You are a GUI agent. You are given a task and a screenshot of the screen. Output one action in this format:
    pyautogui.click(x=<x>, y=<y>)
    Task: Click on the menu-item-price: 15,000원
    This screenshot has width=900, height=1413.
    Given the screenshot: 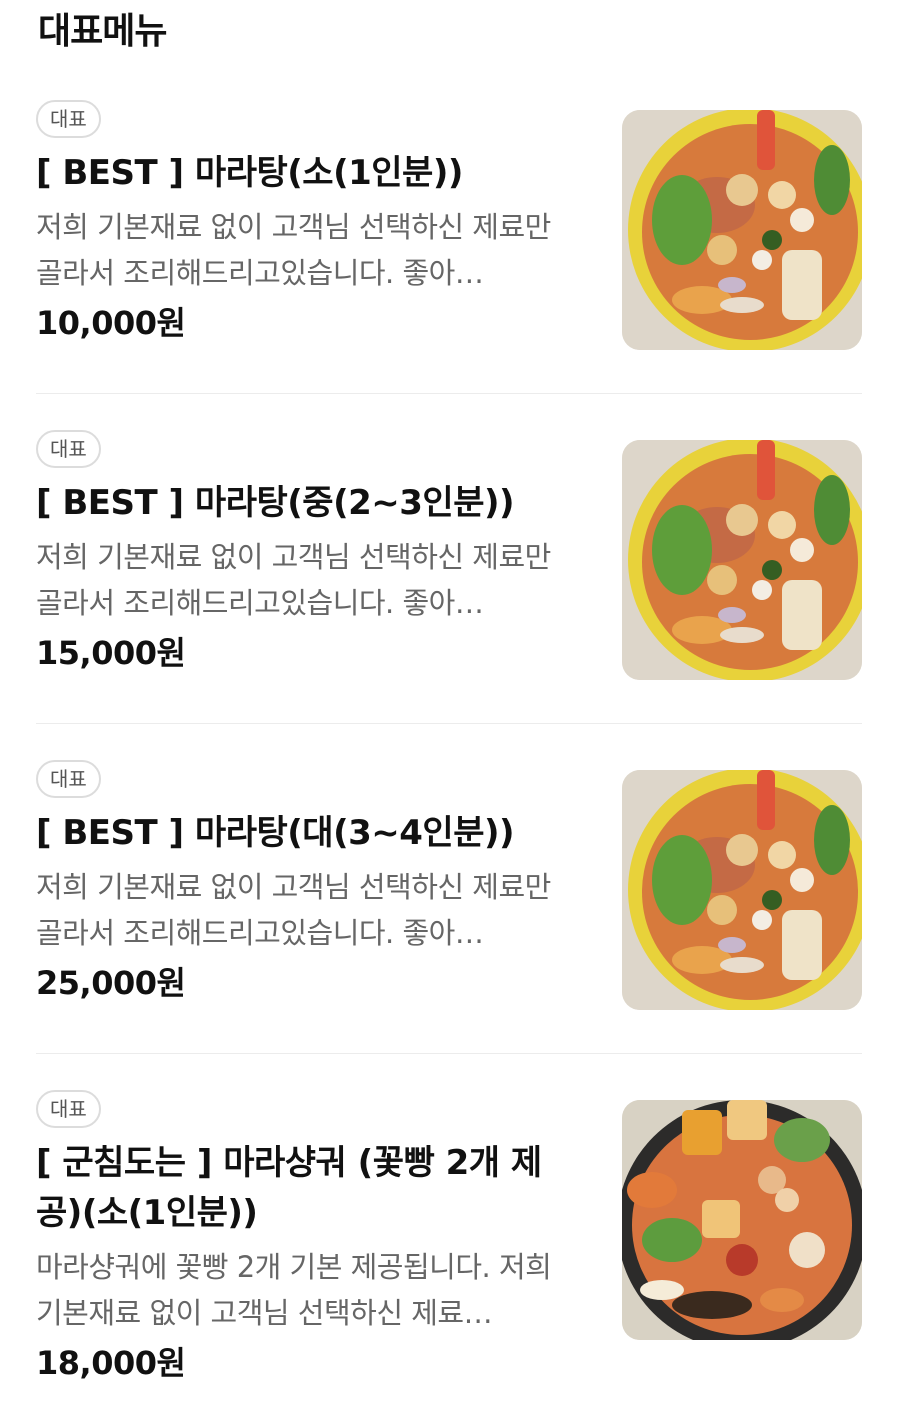 What is the action you would take?
    pyautogui.click(x=111, y=653)
    